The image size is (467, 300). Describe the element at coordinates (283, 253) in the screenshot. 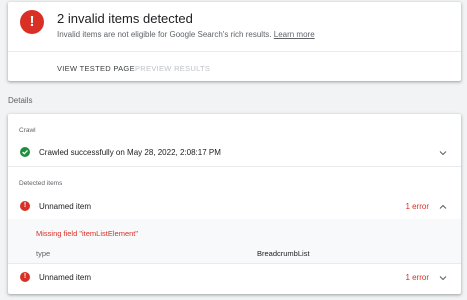

I see `field-value: BreadcrumbList` at that location.